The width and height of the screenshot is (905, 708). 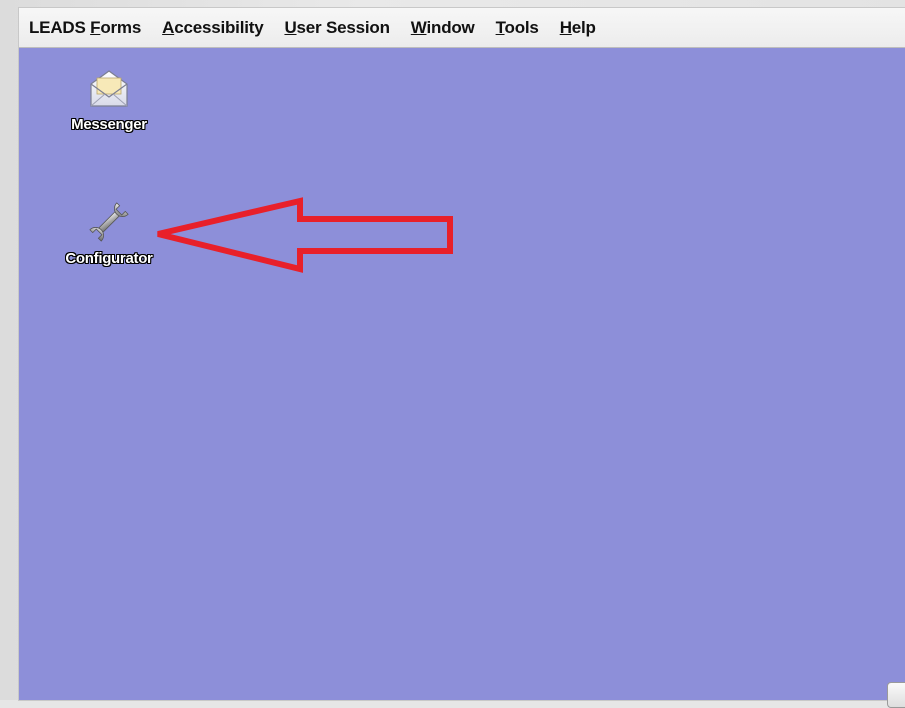 What do you see at coordinates (109, 222) in the screenshot?
I see `wrench-icon` at bounding box center [109, 222].